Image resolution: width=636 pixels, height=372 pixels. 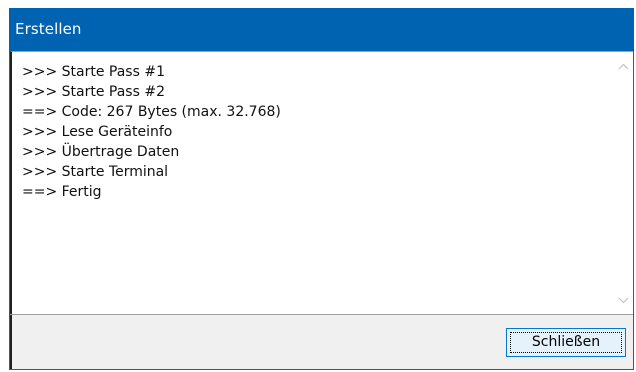 What do you see at coordinates (321, 342) in the screenshot?
I see `dialog-footer: Schließen` at bounding box center [321, 342].